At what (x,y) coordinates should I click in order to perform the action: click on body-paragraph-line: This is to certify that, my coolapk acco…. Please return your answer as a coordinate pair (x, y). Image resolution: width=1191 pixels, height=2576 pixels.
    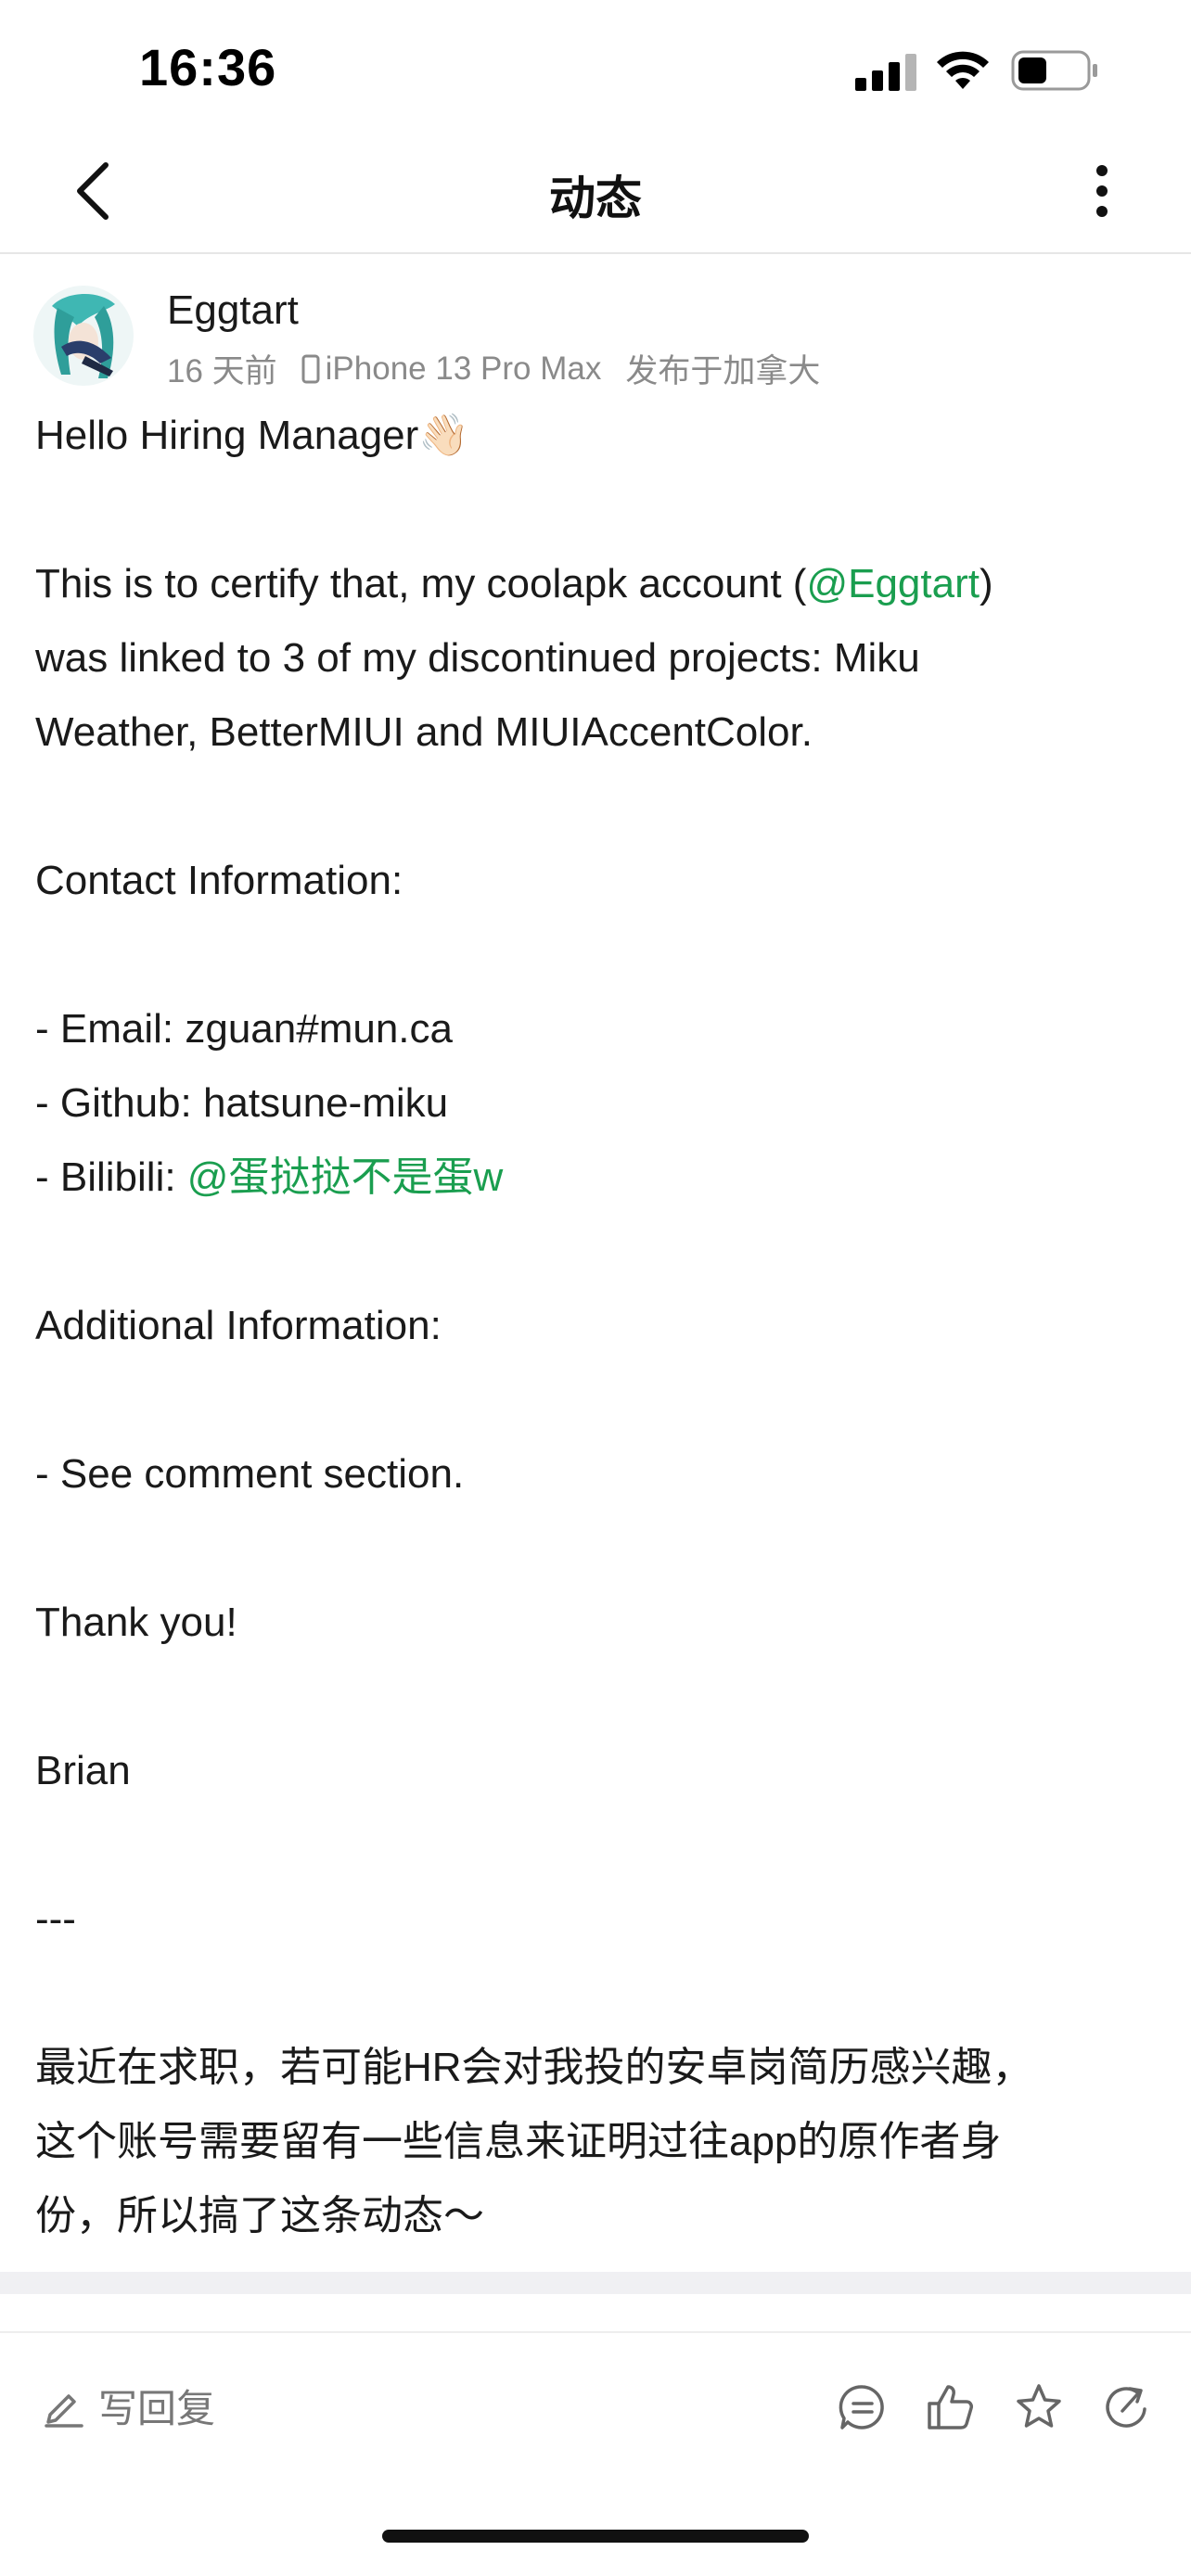
    Looking at the image, I should click on (597, 584).